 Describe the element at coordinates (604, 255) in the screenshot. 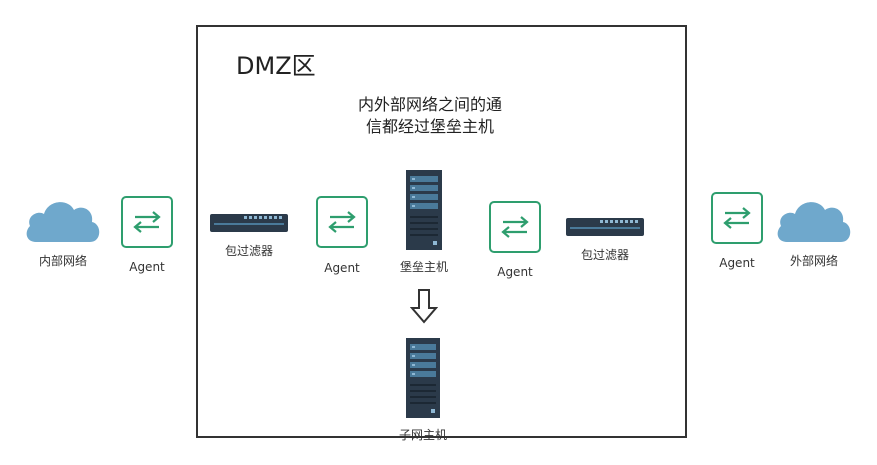

I see `packet-filter-right-label: 包过滤器` at that location.